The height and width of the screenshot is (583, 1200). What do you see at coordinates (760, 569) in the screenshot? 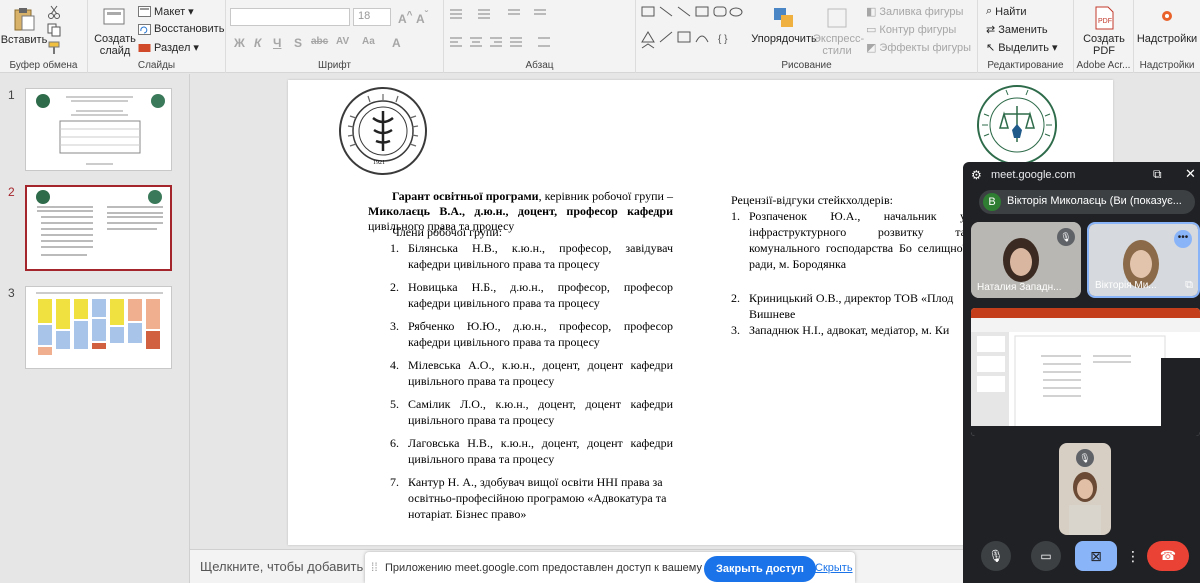
I see `stop-sharing-button: Закрыть доступ` at bounding box center [760, 569].